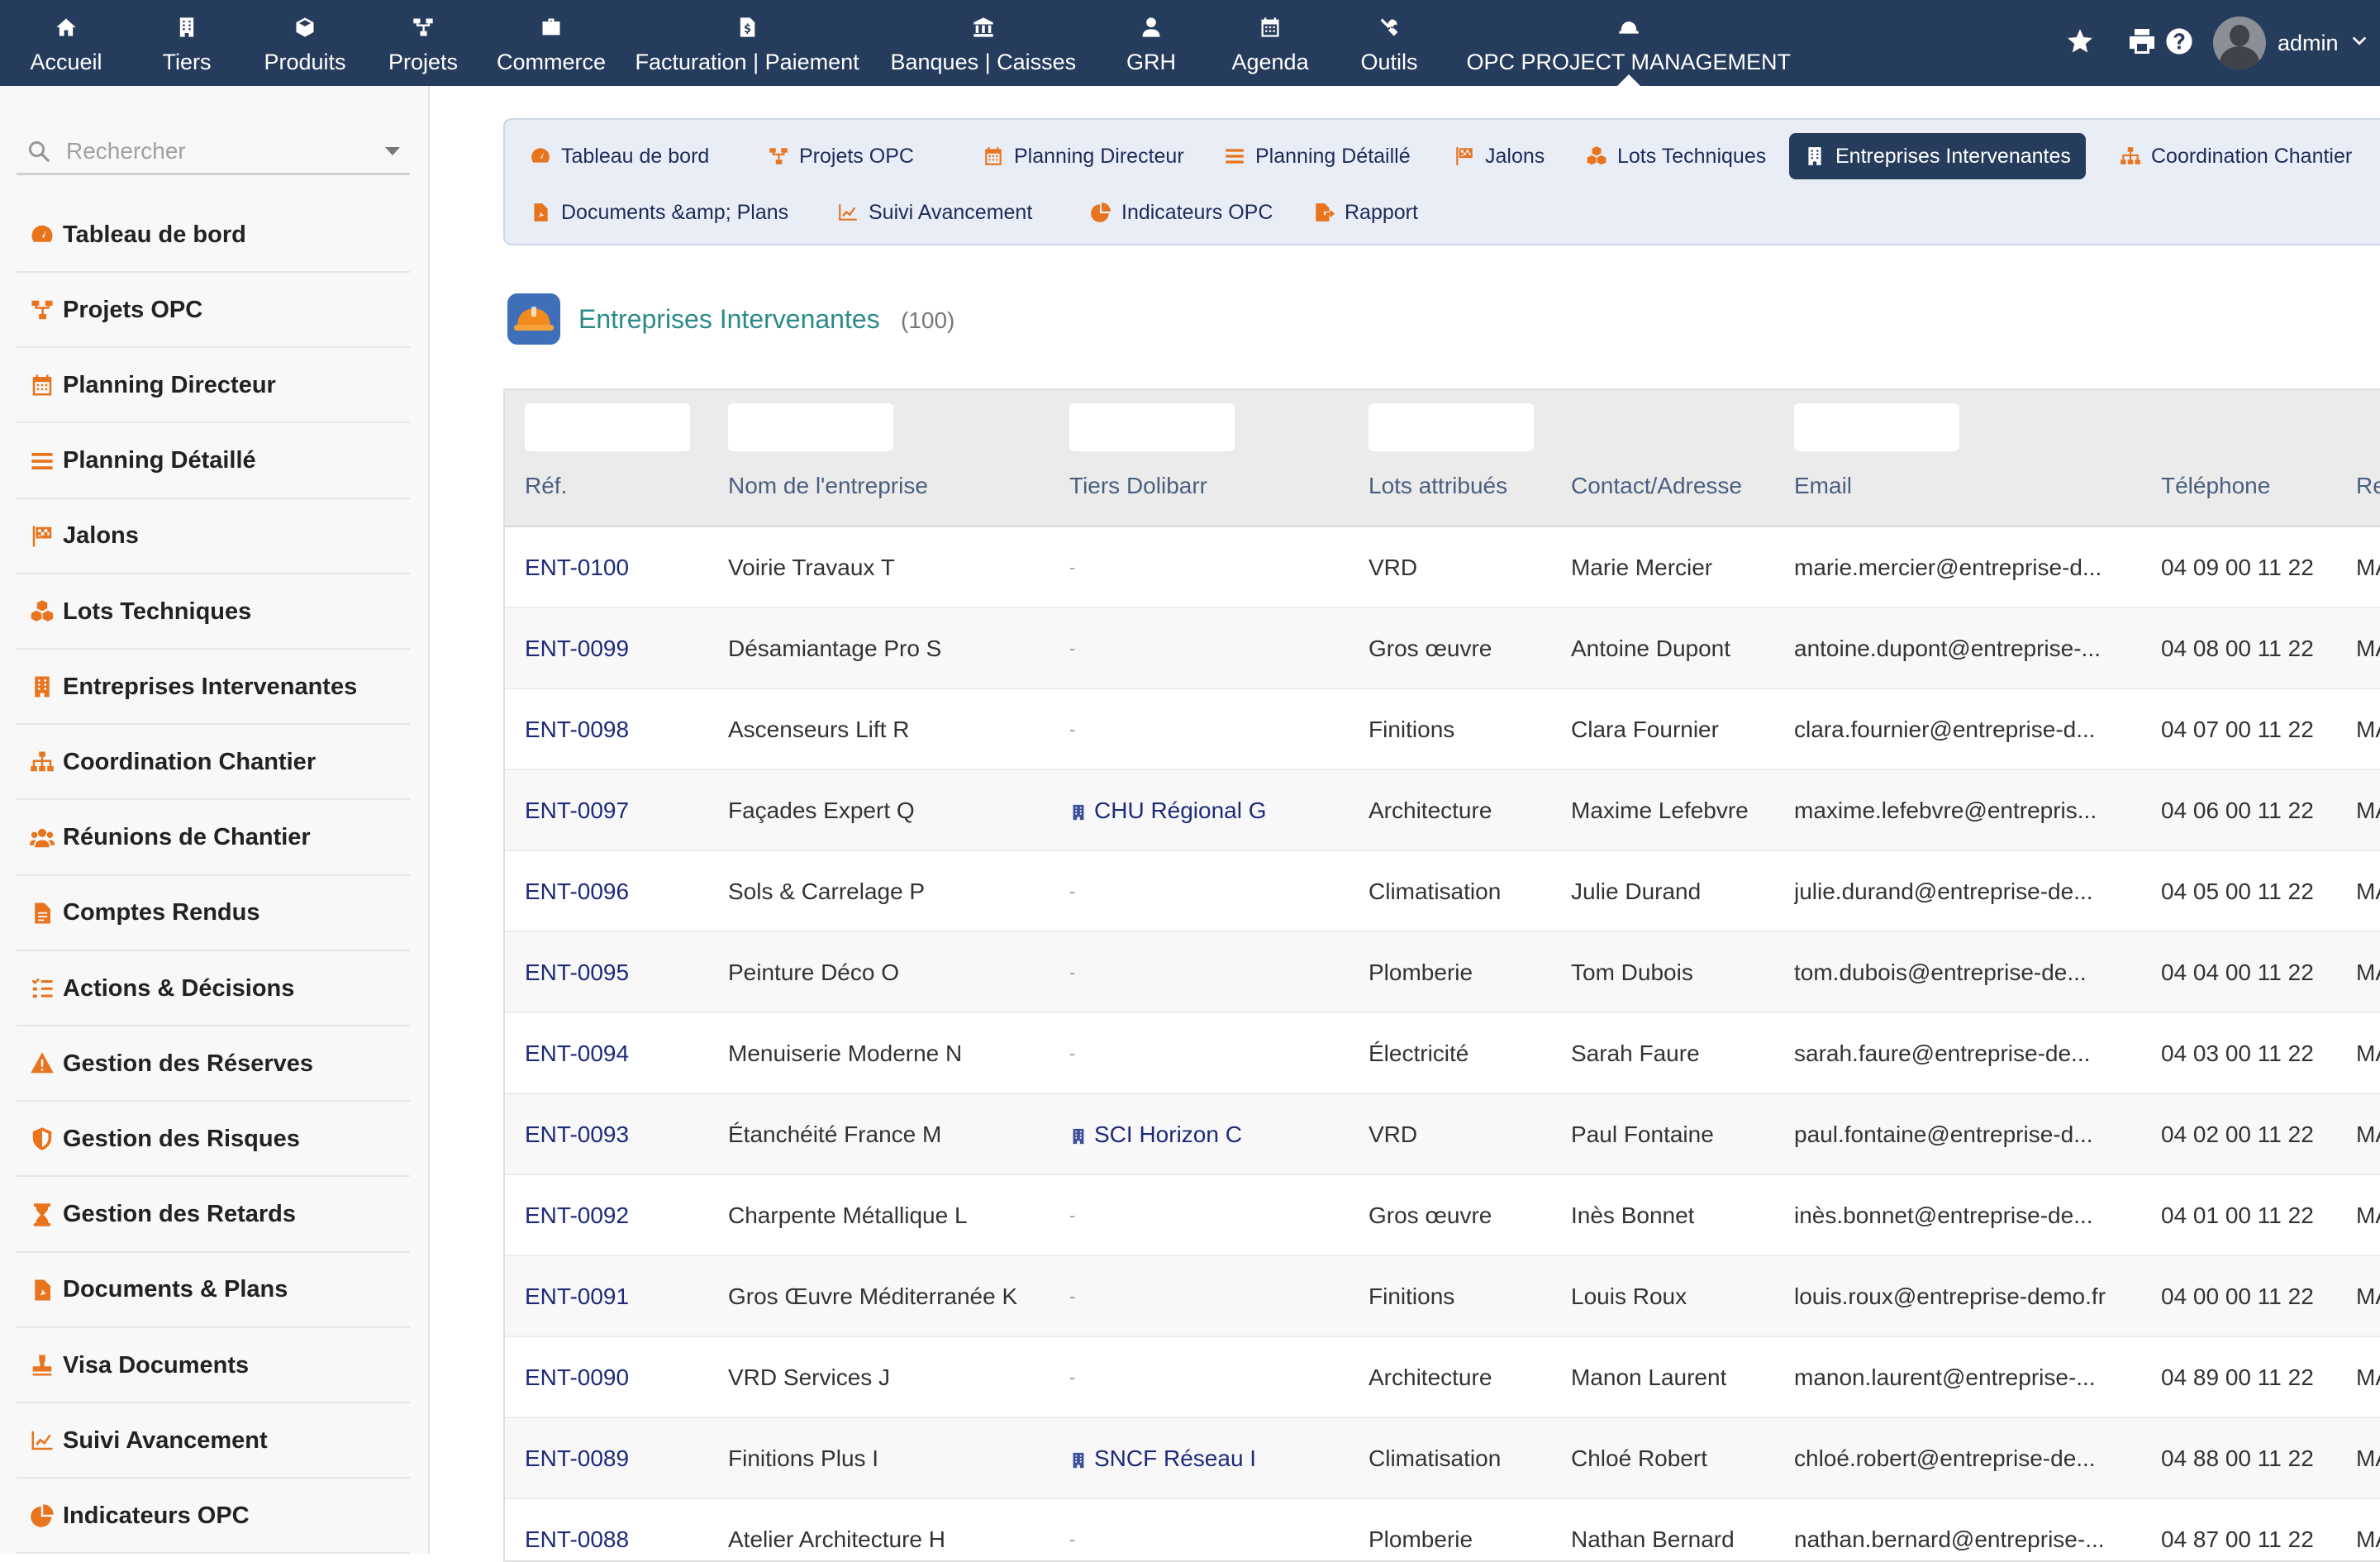 Image resolution: width=2380 pixels, height=1562 pixels. Describe the element at coordinates (551, 43) in the screenshot. I see `topnav-commerce: Commerce` at that location.